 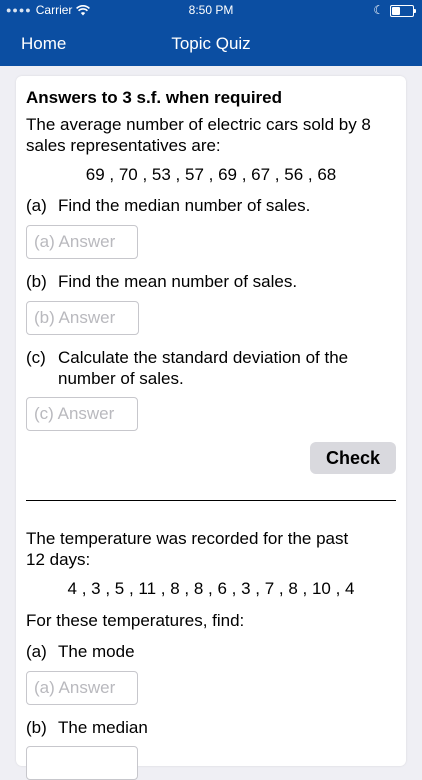 I want to click on clock: 8:50 PM, so click(x=211, y=10).